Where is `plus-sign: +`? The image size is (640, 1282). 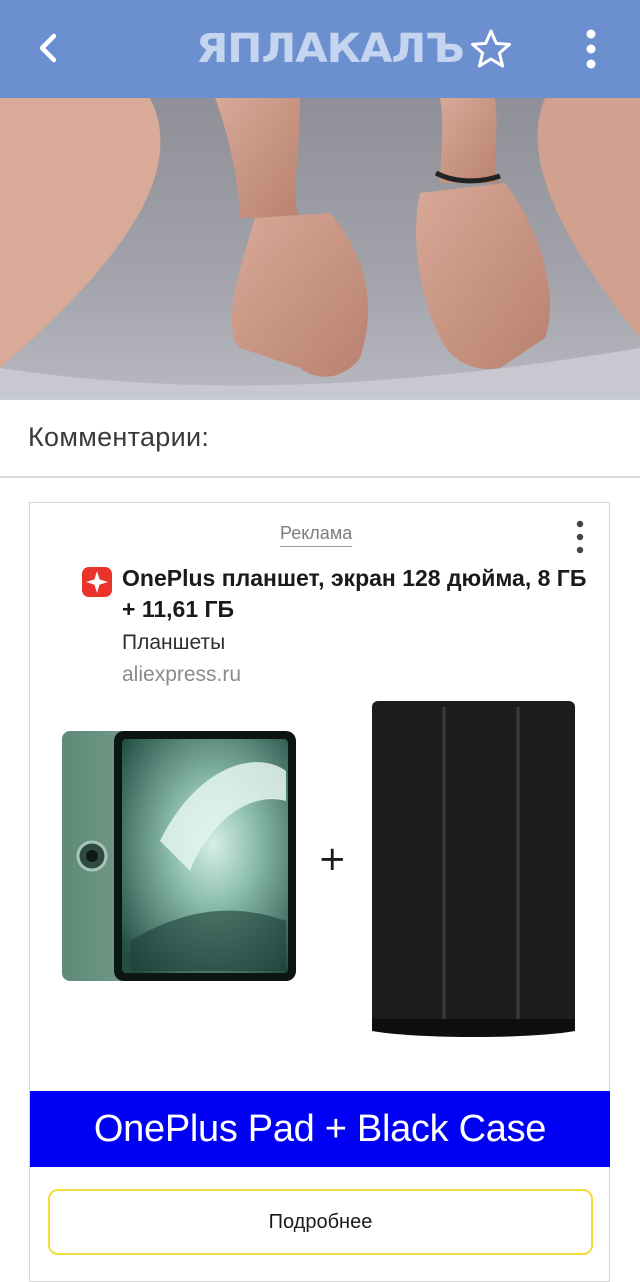
plus-sign: + is located at coordinates (332, 859).